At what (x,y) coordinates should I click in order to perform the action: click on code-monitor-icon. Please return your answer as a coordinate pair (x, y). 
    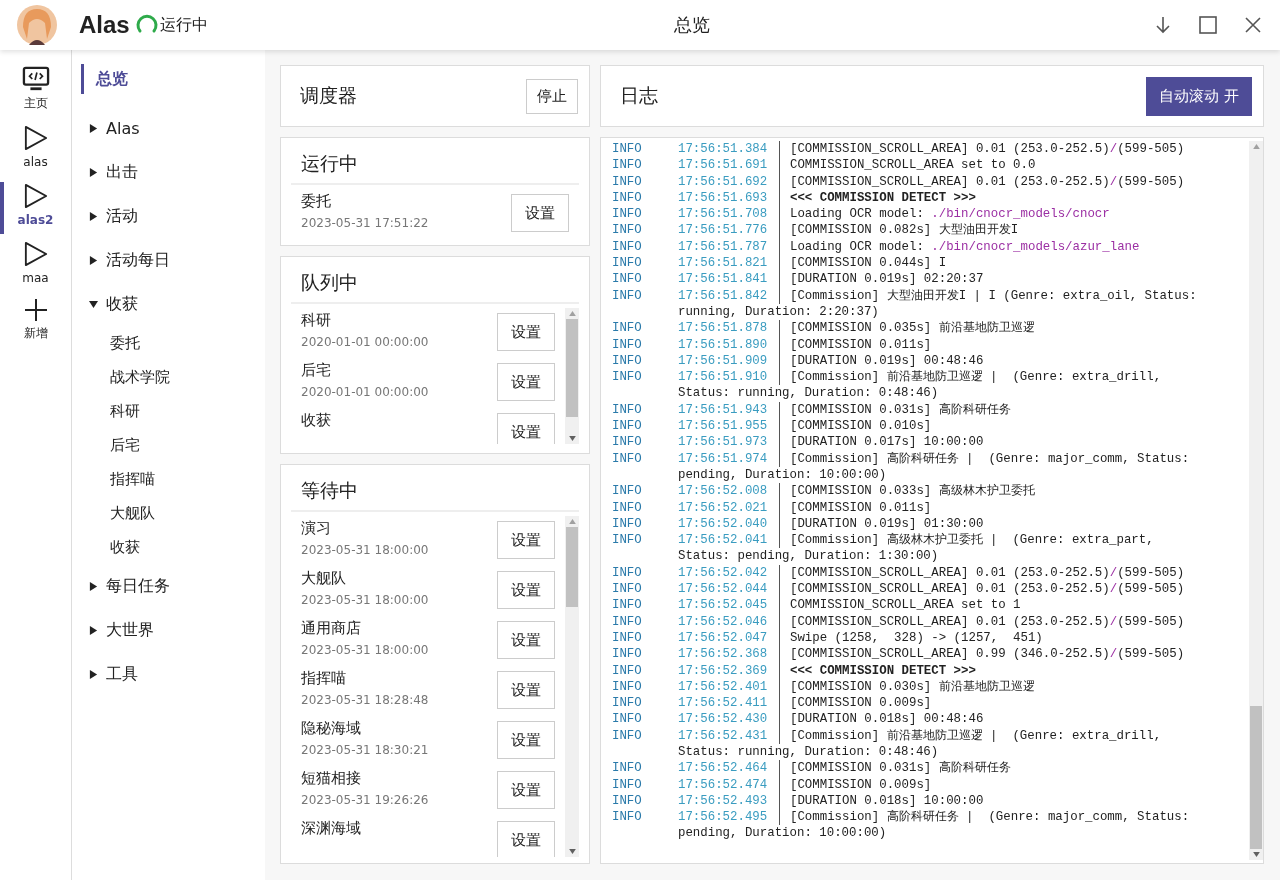
    Looking at the image, I should click on (35, 79).